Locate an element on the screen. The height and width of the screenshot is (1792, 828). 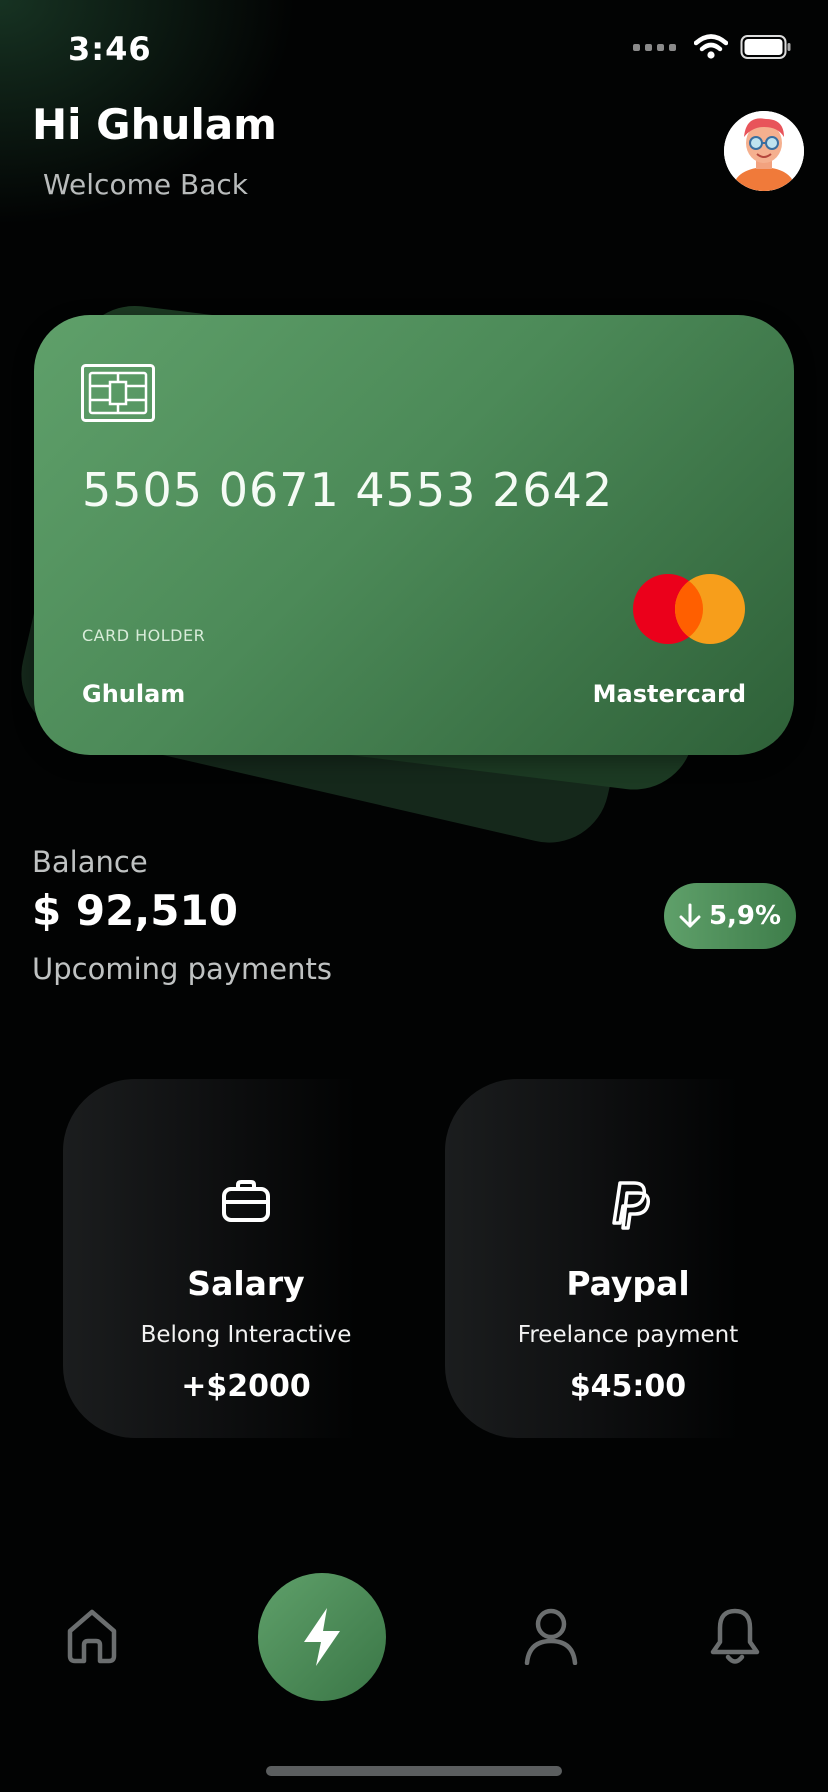
balance-change-value: 5,9% is located at coordinates (745, 916).